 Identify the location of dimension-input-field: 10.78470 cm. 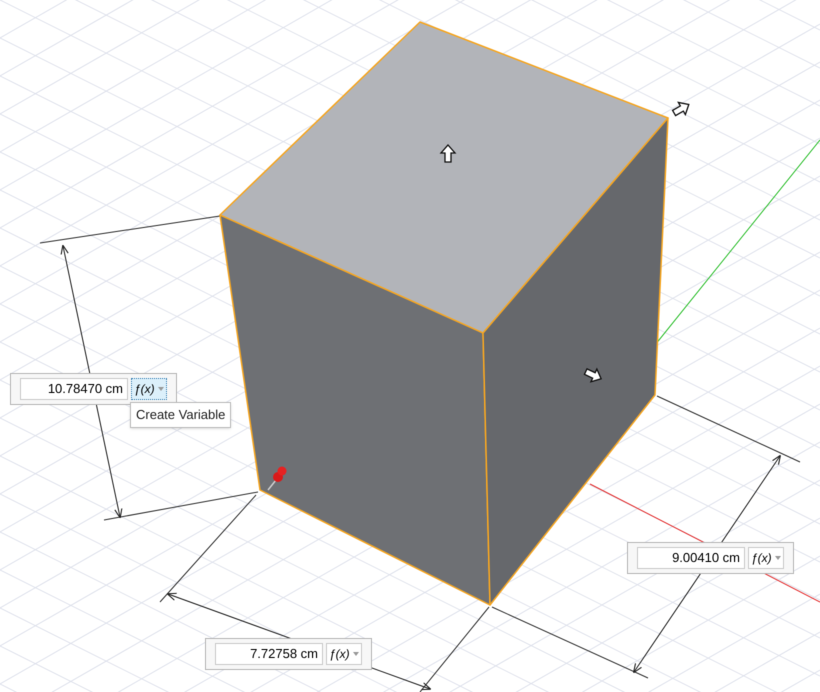
(74, 389).